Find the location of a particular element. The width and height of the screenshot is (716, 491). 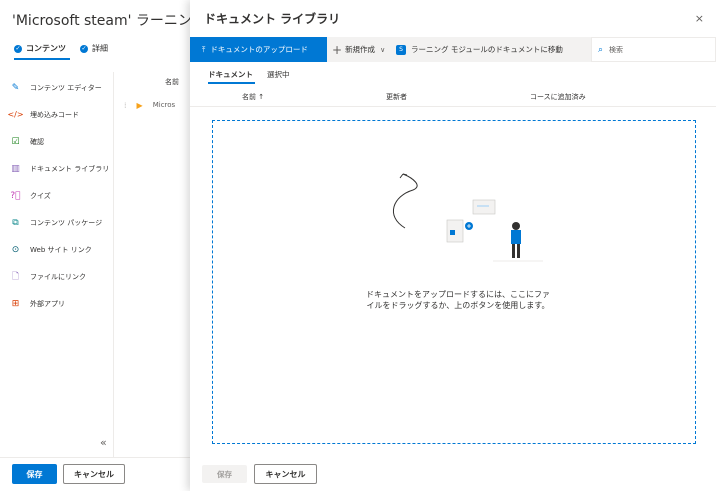

sidebar-item-label: ファイルにリンク is located at coordinates (58, 276).